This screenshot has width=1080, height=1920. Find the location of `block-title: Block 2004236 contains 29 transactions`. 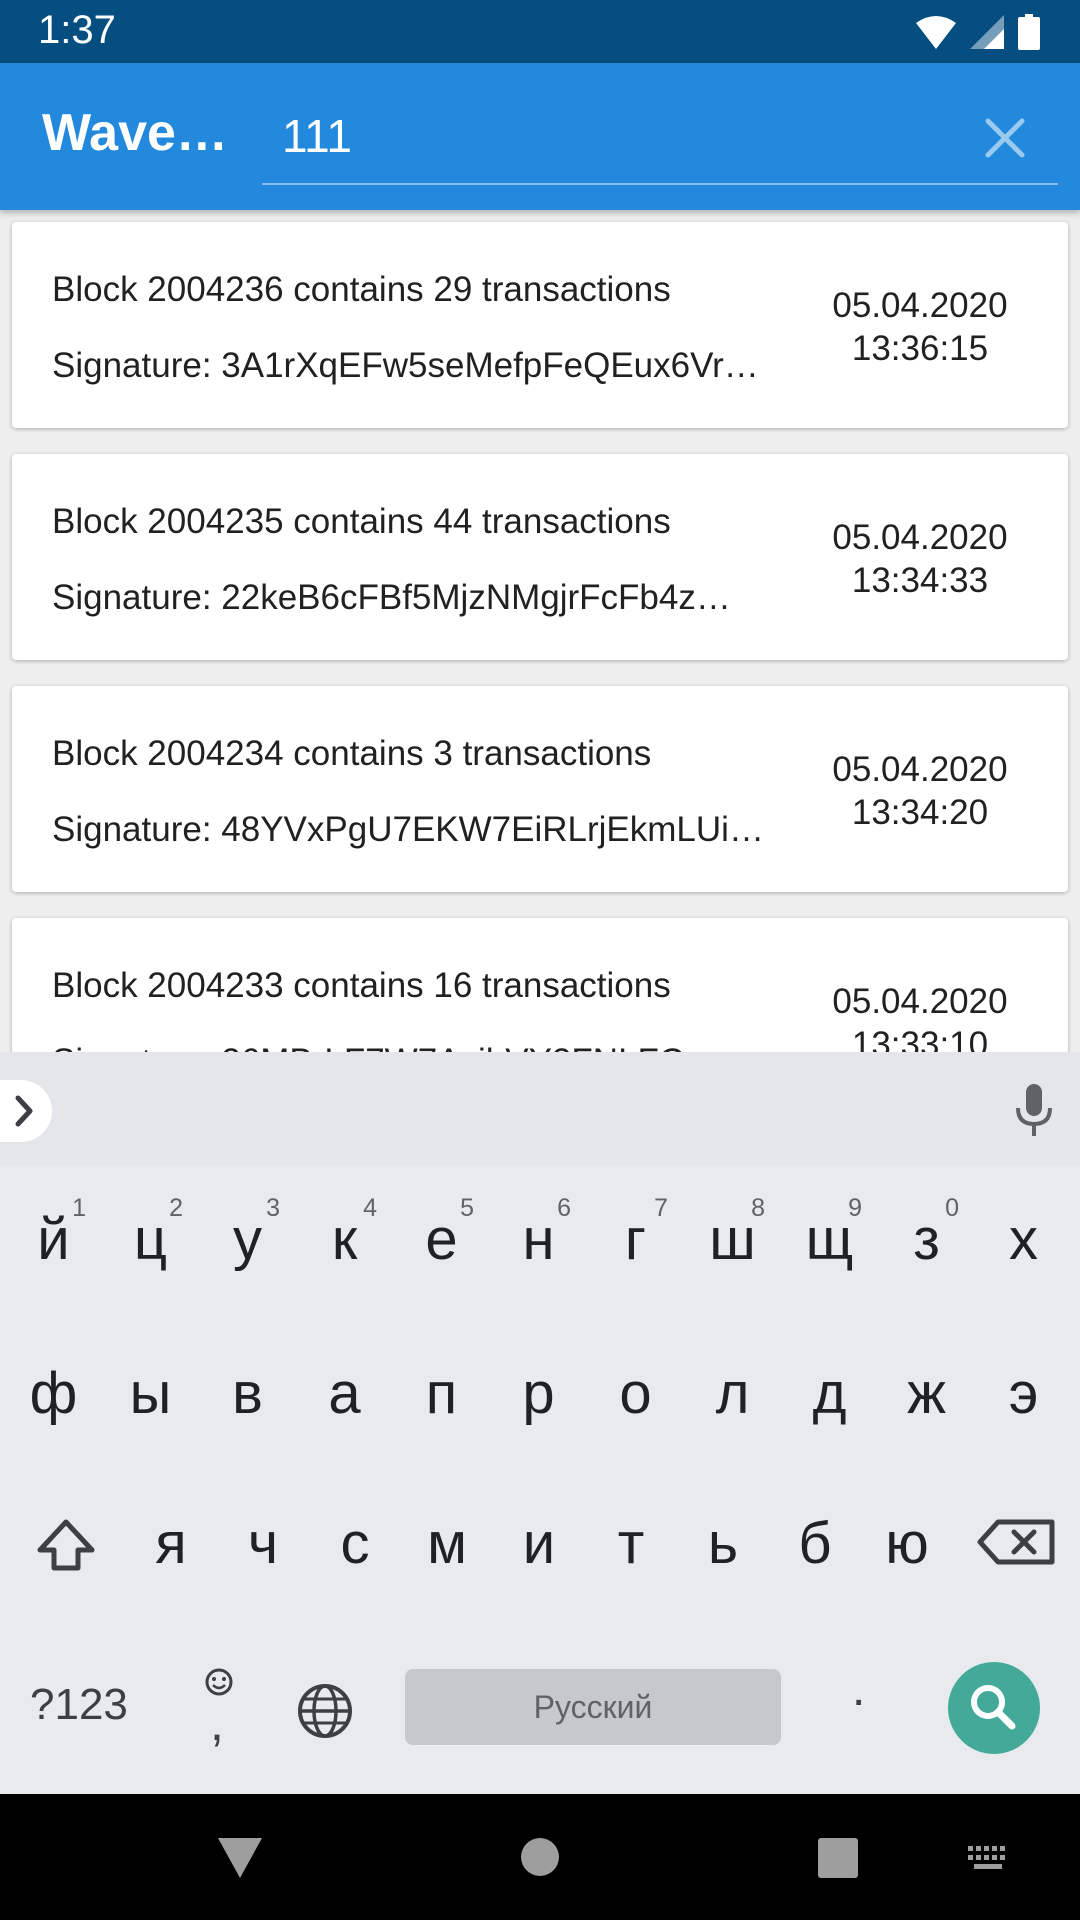

block-title: Block 2004236 contains 29 transactions is located at coordinates (361, 289).